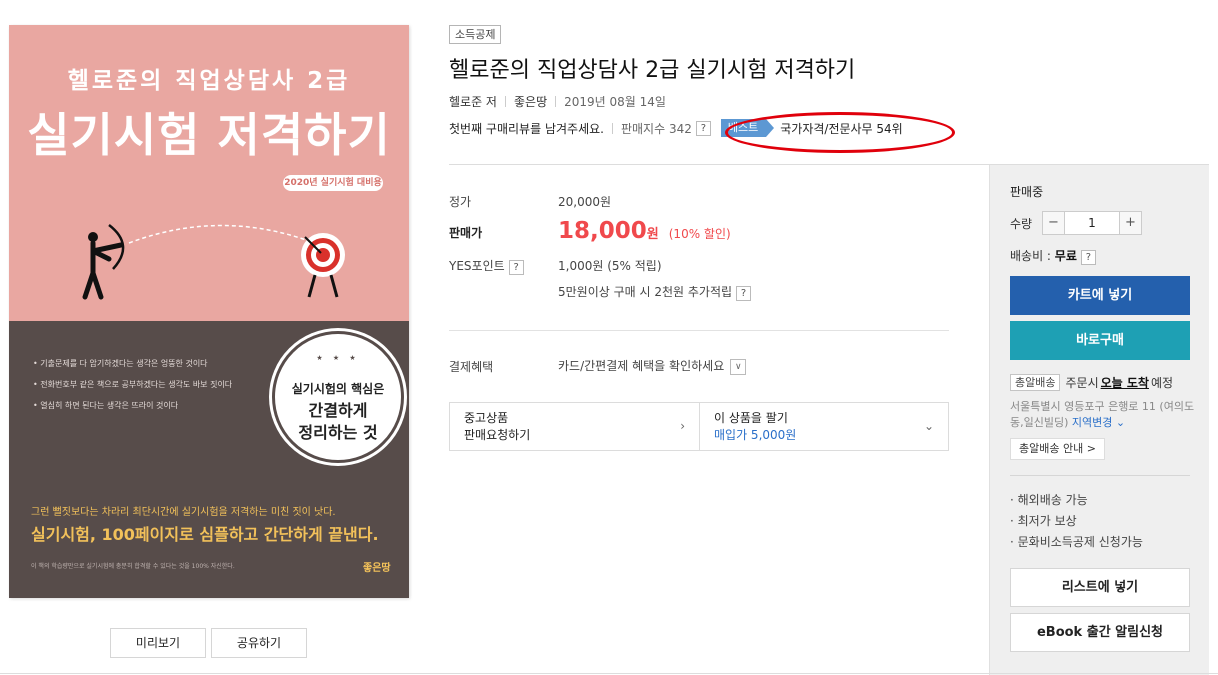  I want to click on cover-circle-line2b: 정리하는 것, so click(338, 432).